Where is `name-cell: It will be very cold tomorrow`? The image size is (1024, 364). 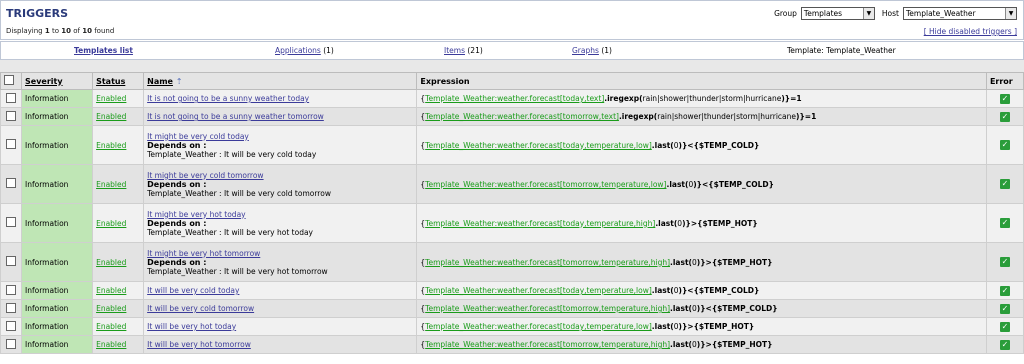 name-cell: It will be very cold tomorrow is located at coordinates (280, 308).